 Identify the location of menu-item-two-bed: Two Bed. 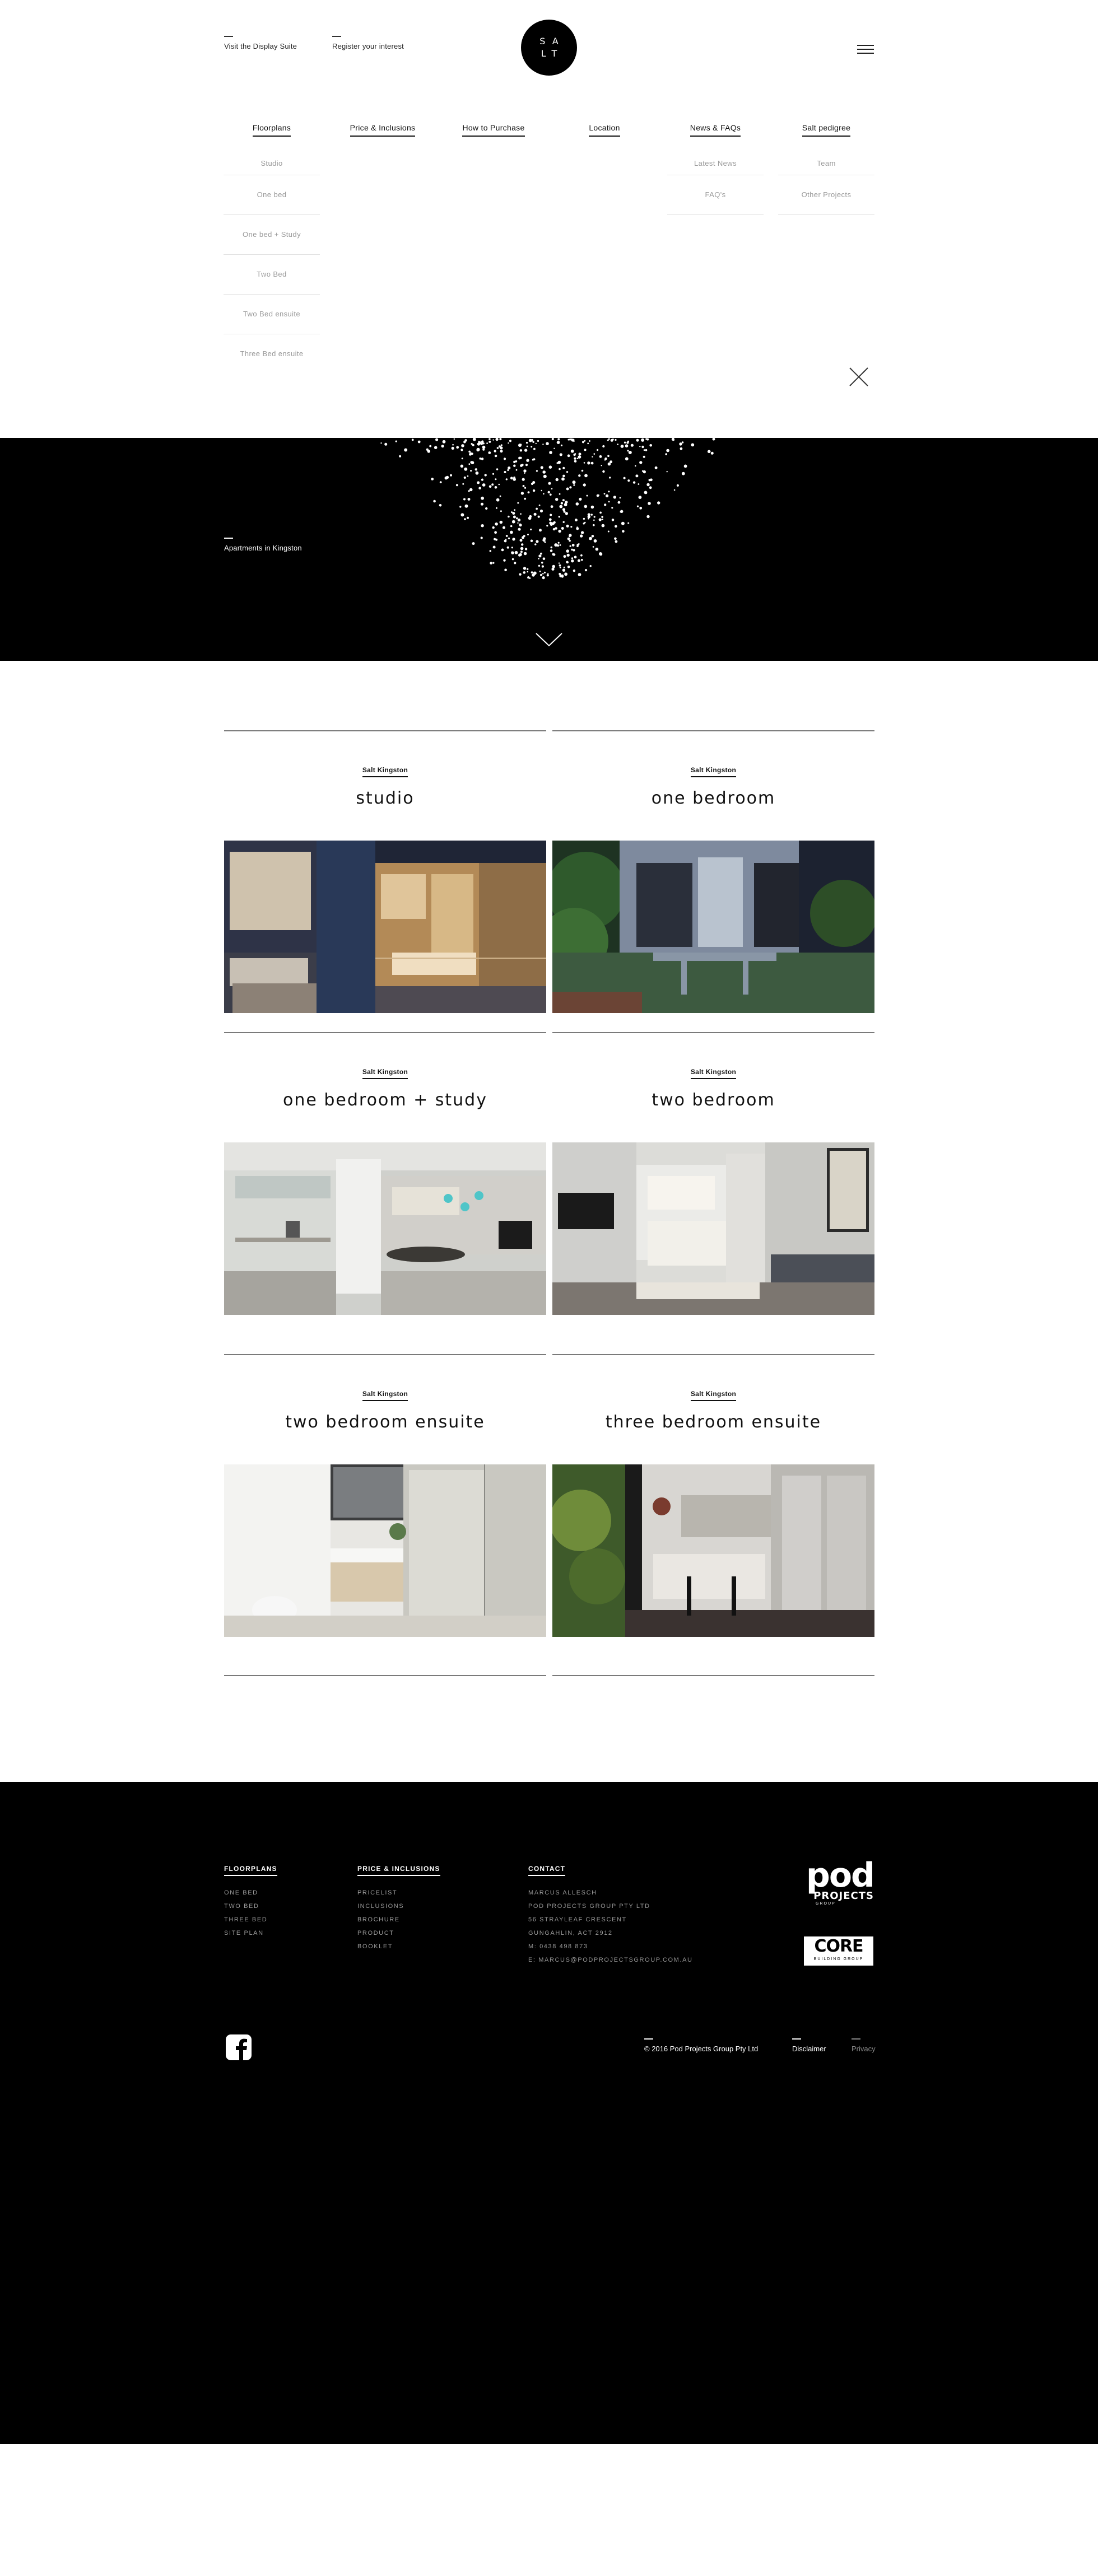
(272, 275).